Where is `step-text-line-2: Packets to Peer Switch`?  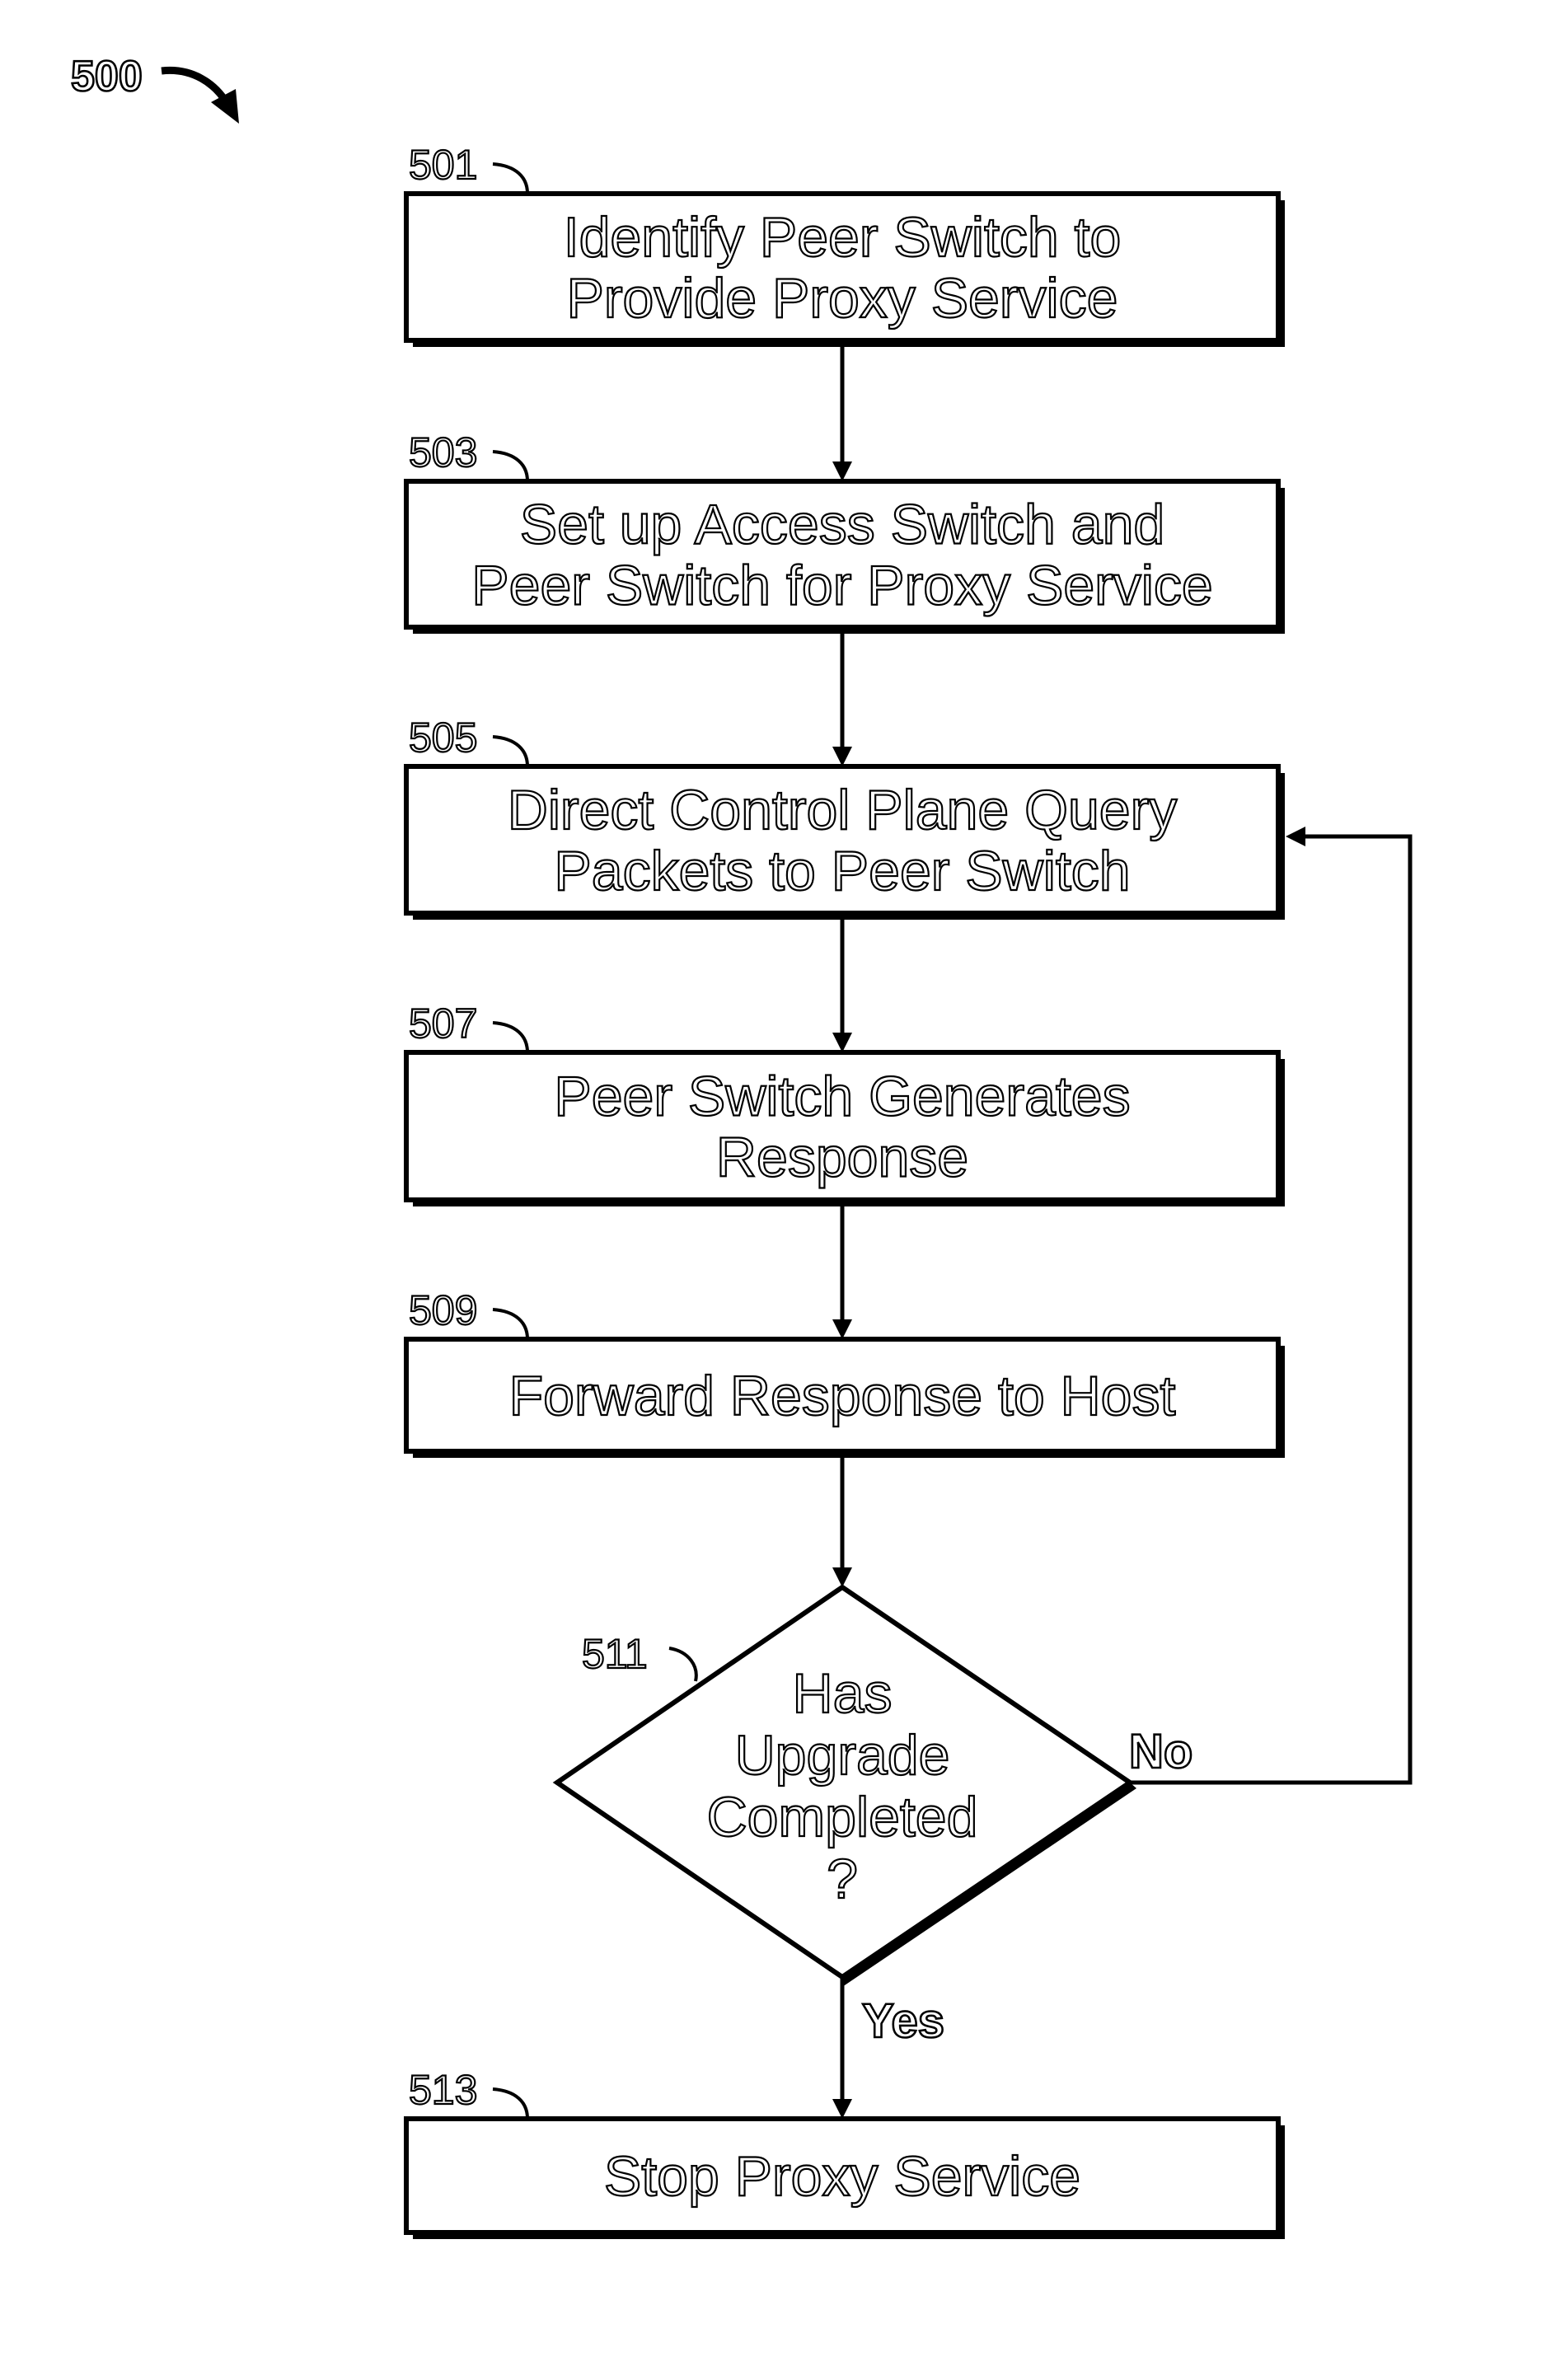 step-text-line-2: Packets to Peer Switch is located at coordinates (842, 871).